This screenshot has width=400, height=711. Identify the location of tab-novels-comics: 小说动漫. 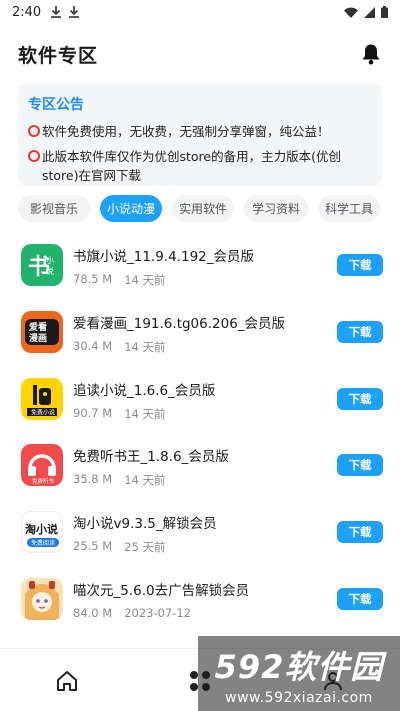
(131, 208).